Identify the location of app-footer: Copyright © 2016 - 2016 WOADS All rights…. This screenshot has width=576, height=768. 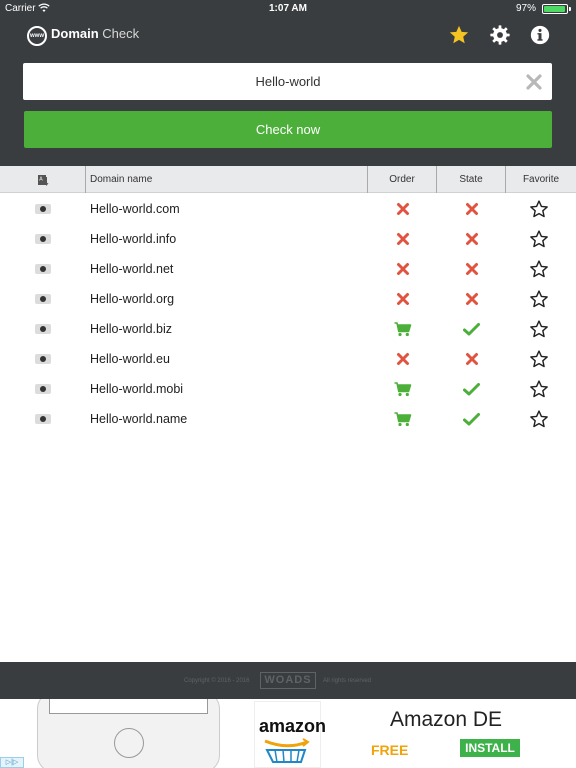
(288, 680).